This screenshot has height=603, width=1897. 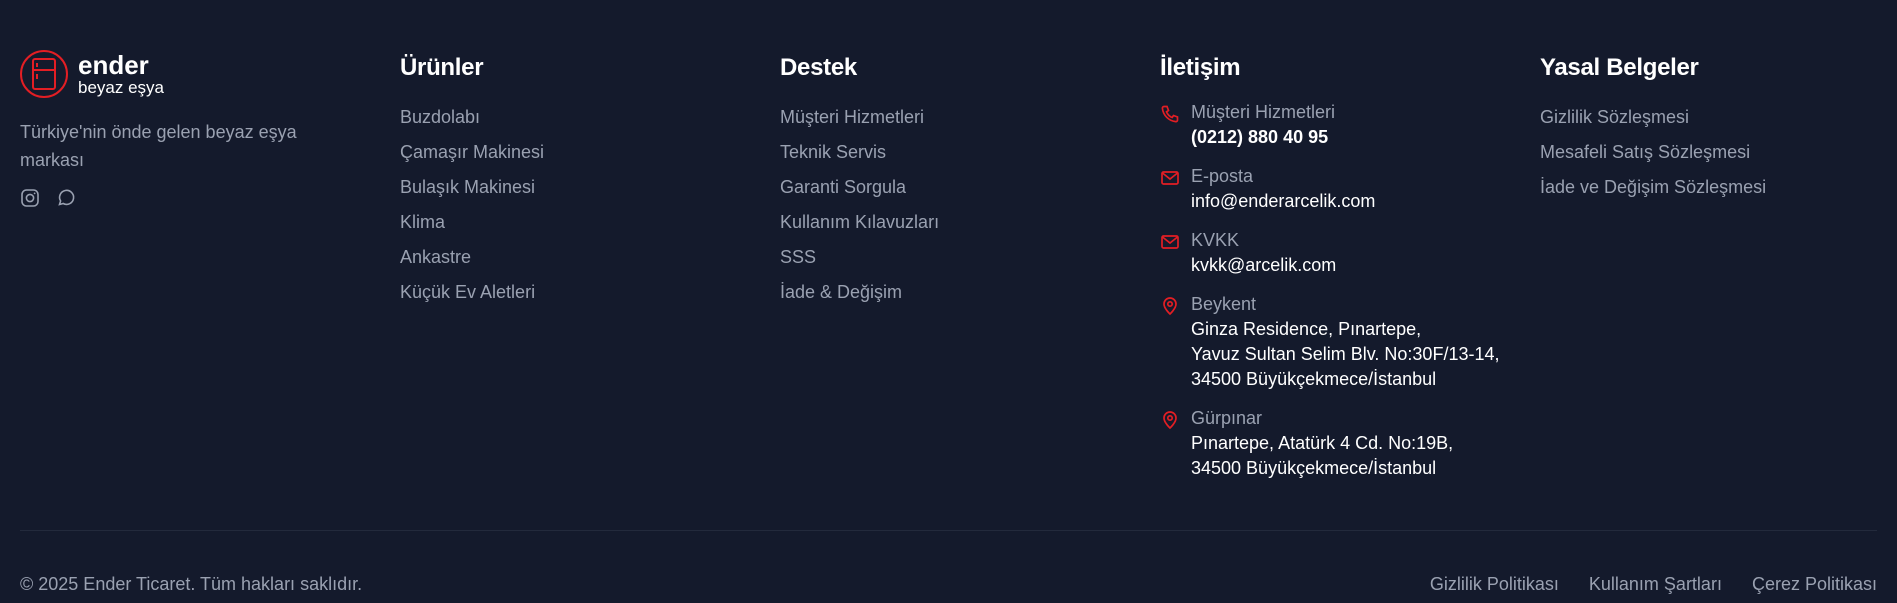 What do you see at coordinates (859, 187) in the screenshot?
I see `support-link-warranty: Garanti Sorgula` at bounding box center [859, 187].